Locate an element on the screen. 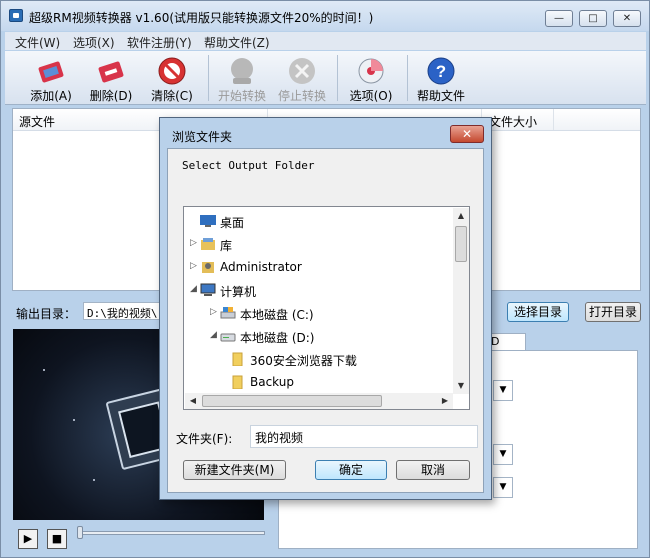 The image size is (650, 558). scroll-left-icon: ◀ is located at coordinates (193, 401).